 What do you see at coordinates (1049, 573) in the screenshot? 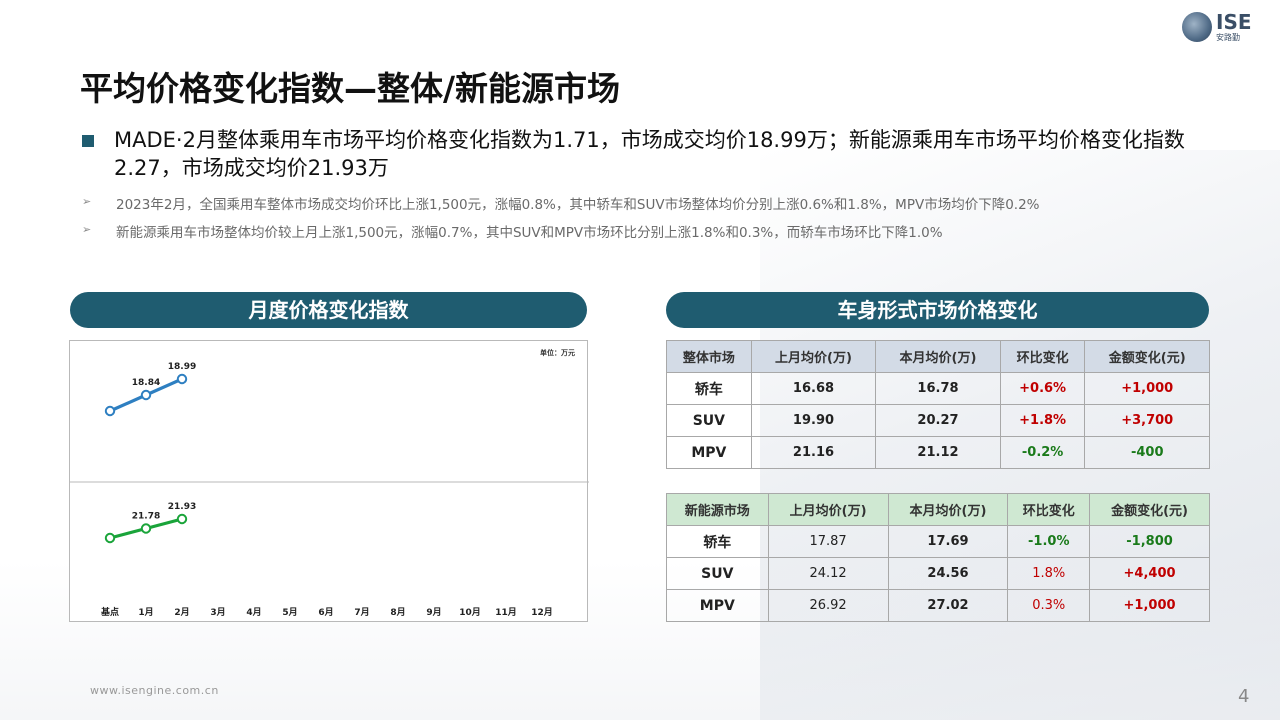
I see `table-cell: 1.8%` at bounding box center [1049, 573].